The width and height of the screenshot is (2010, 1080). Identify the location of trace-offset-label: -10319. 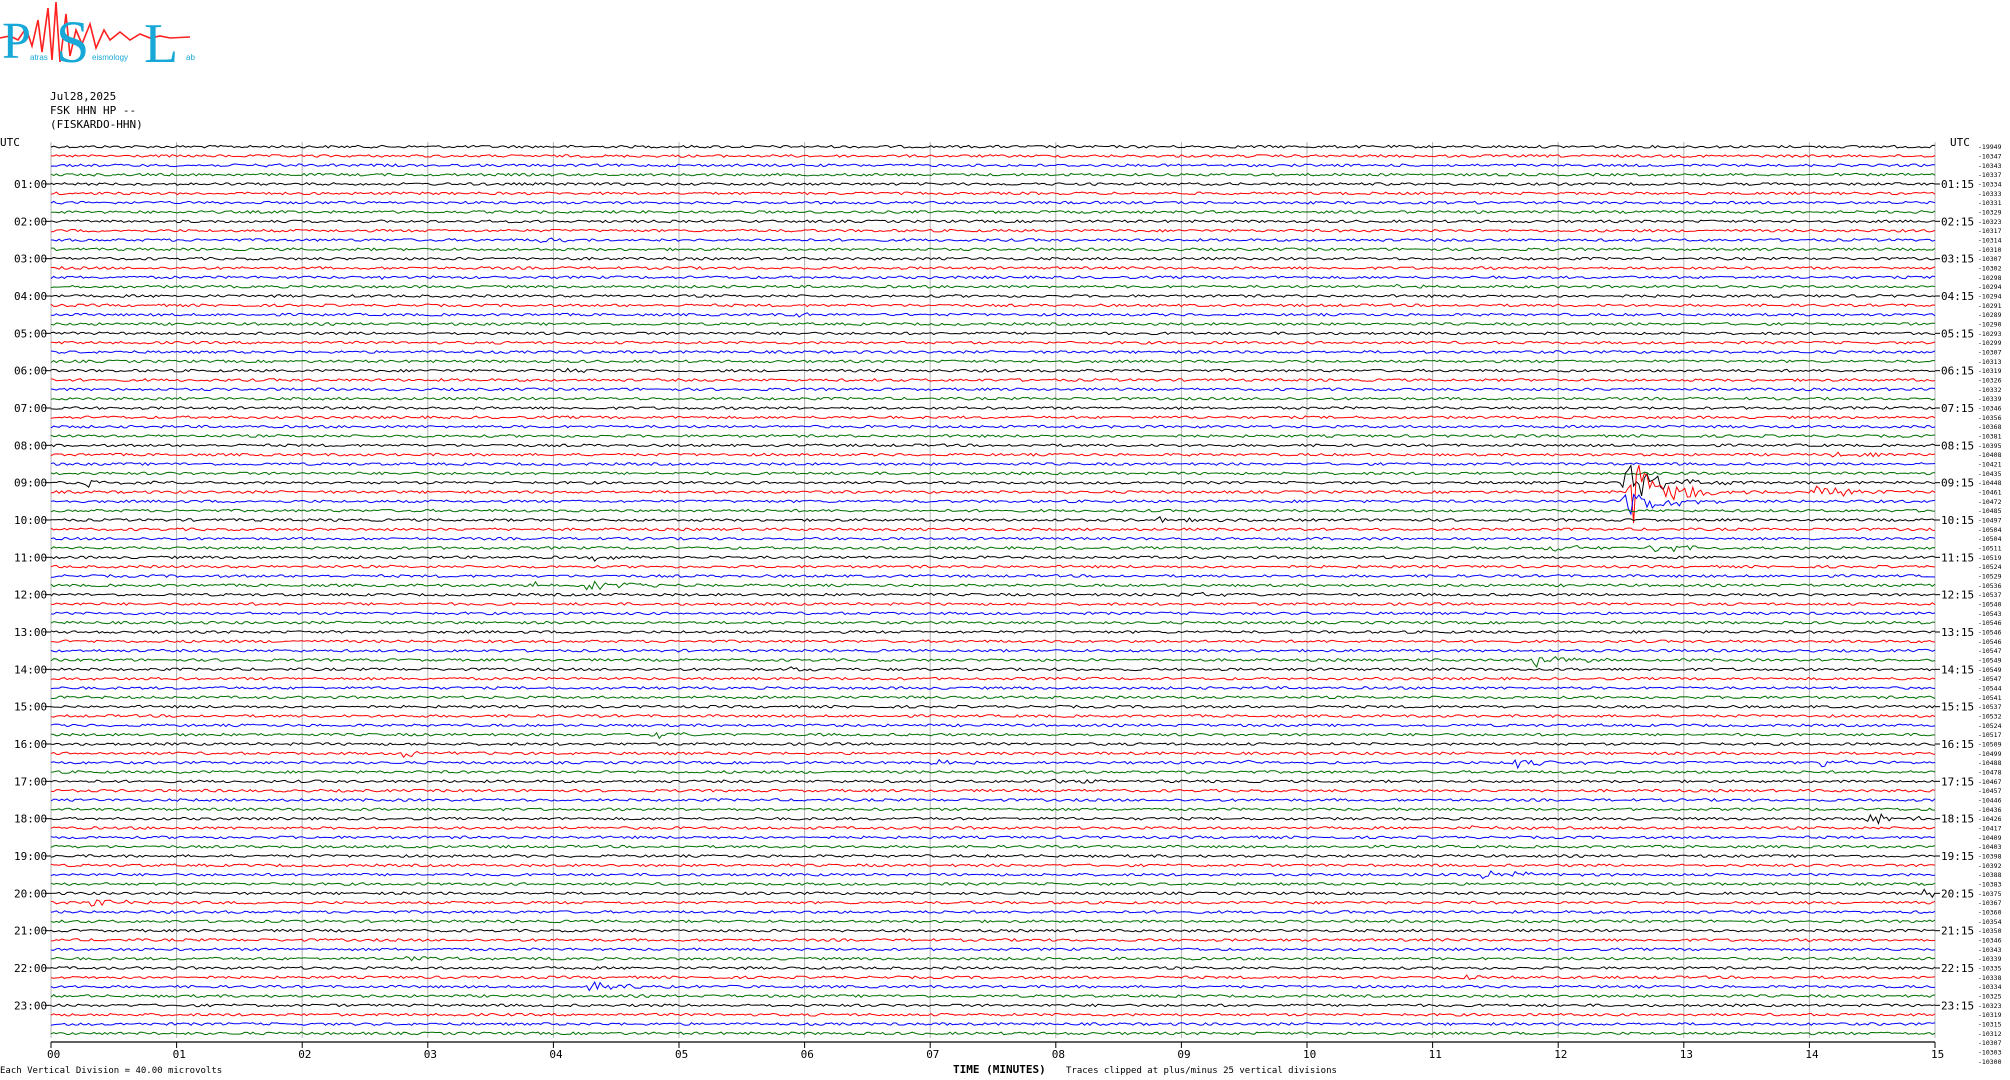
(1990, 1015).